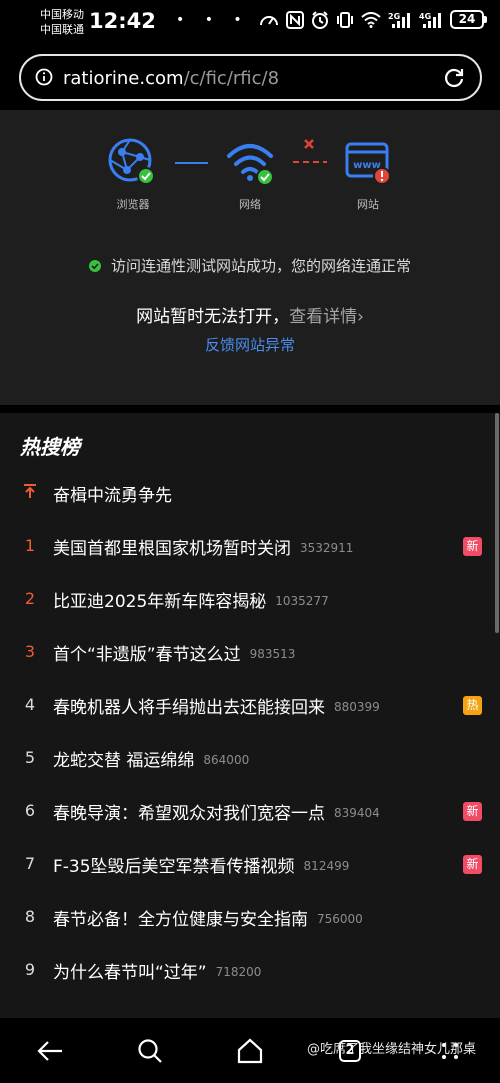 This screenshot has width=500, height=1083. I want to click on hot-item-title: 奋楫中流勇争先, so click(112, 496).